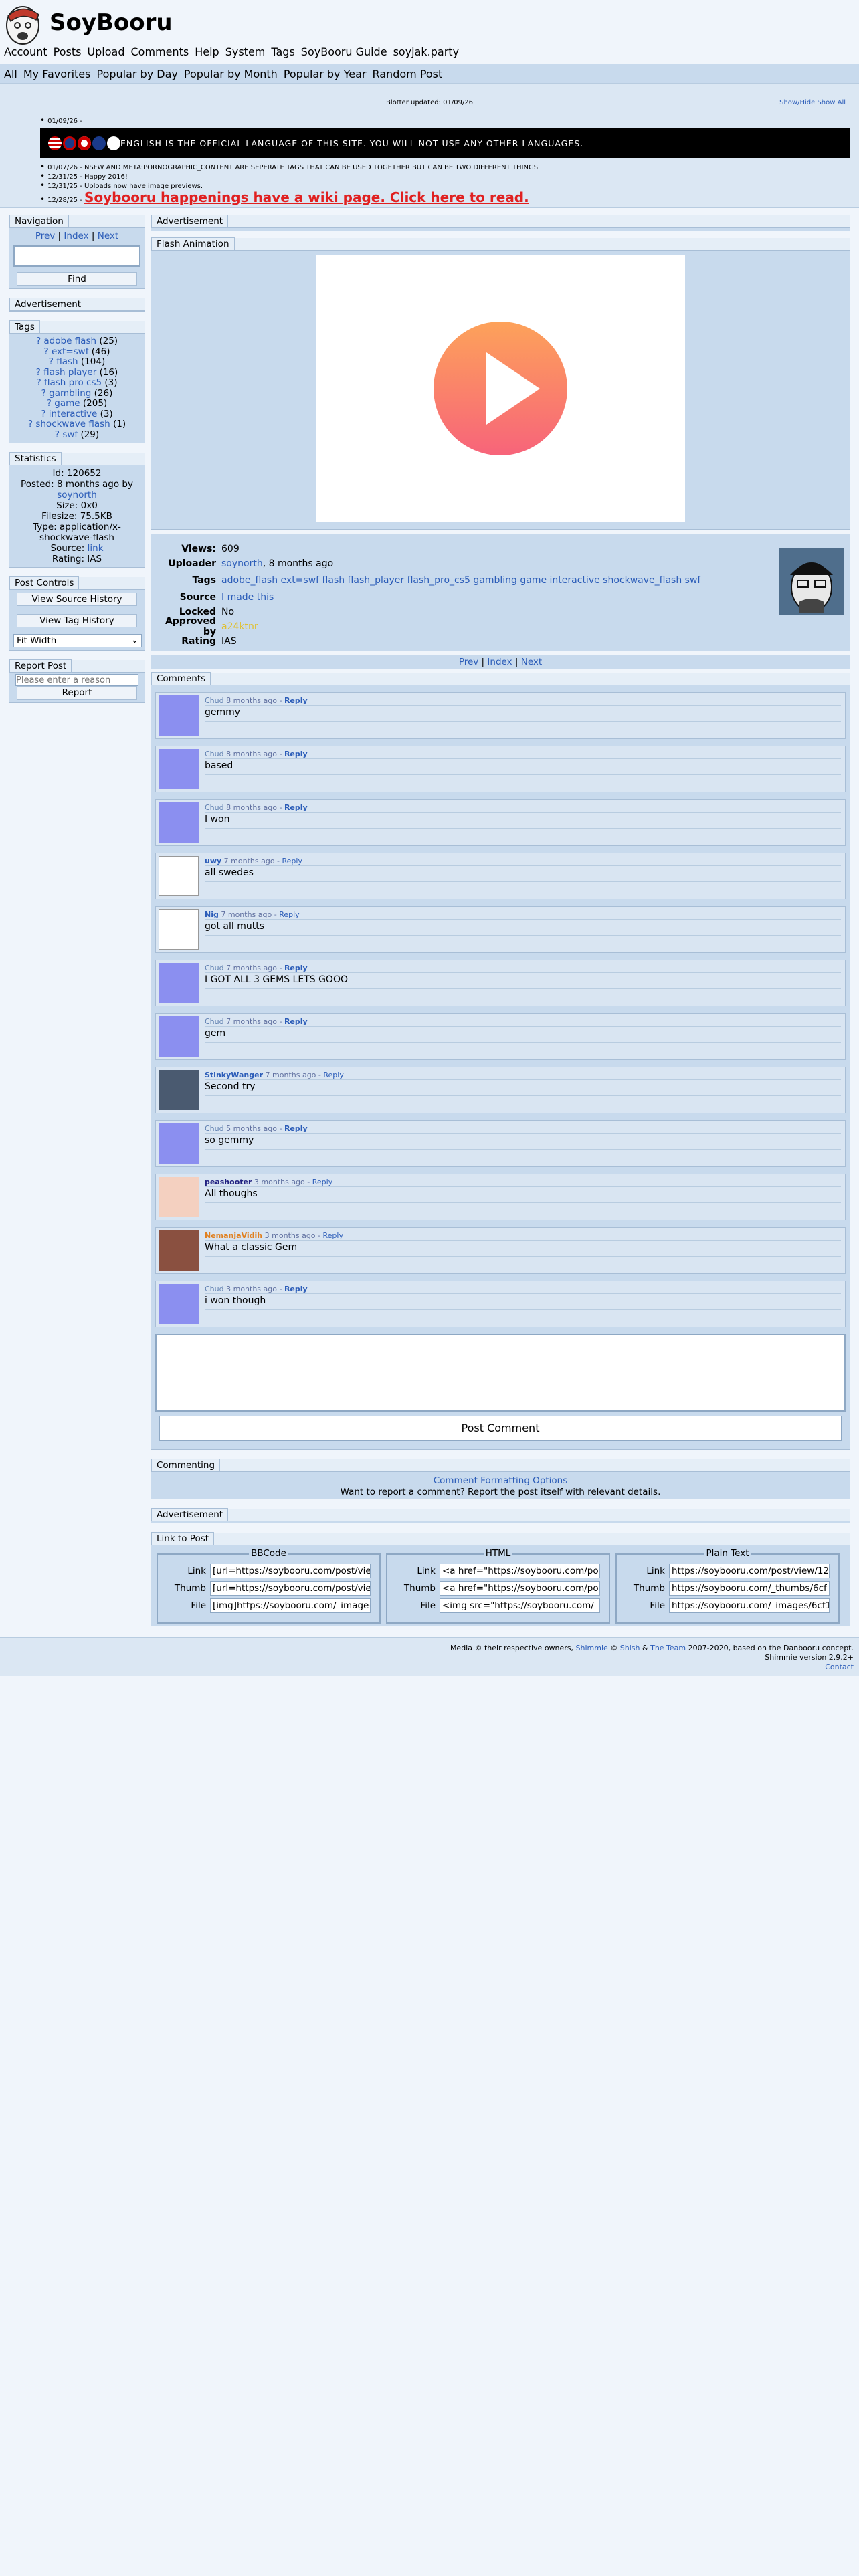 The height and width of the screenshot is (2576, 859). Describe the element at coordinates (520, 1588) in the screenshot. I see `html-thumb-field: <a href="https://soybooru.com/po` at that location.